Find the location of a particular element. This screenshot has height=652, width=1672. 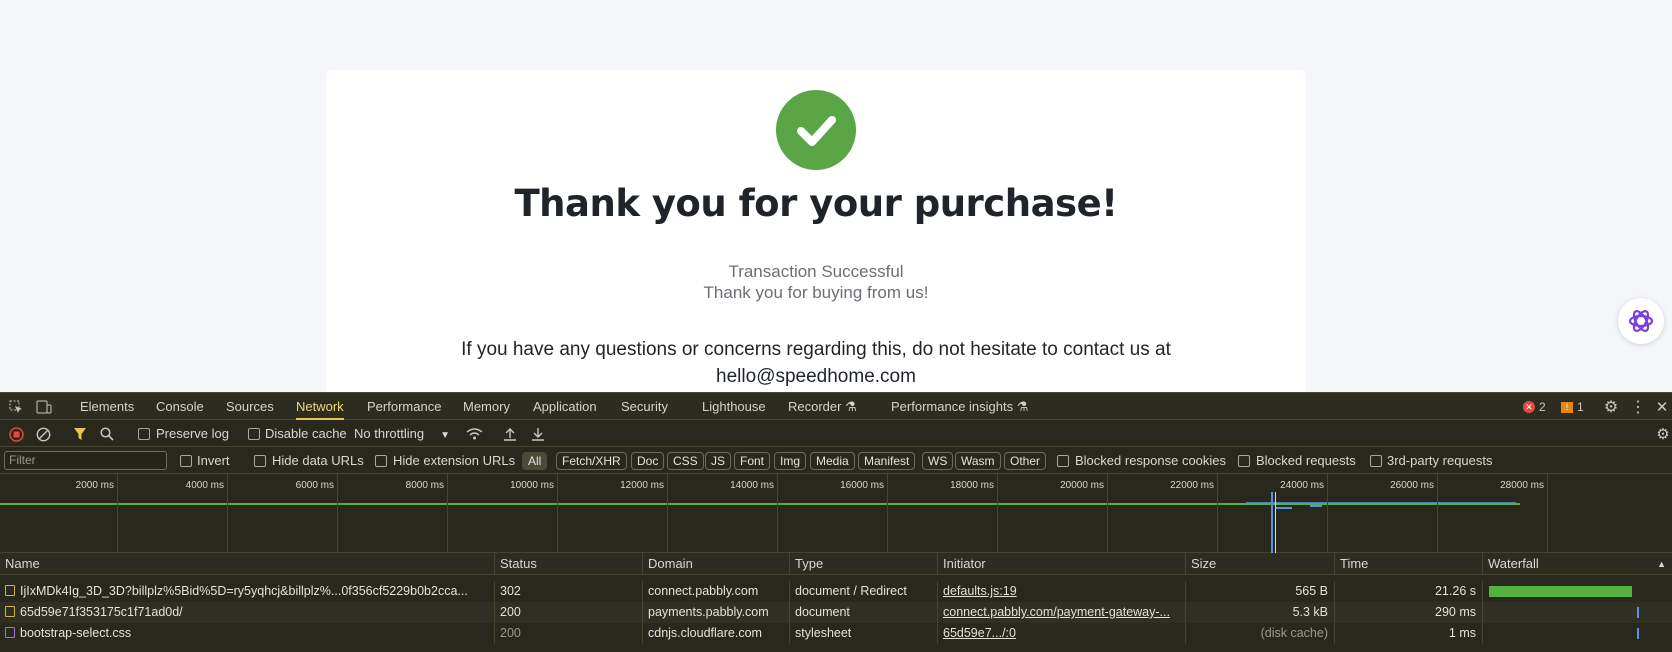

invert-checkbox is located at coordinates (186, 461).